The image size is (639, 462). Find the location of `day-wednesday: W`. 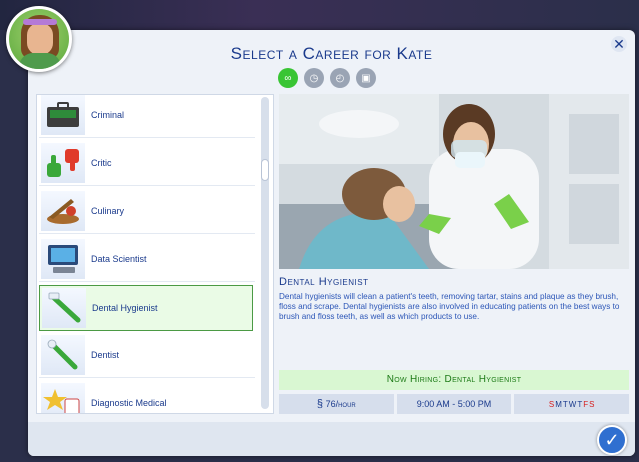

day-wednesday: W is located at coordinates (572, 404).